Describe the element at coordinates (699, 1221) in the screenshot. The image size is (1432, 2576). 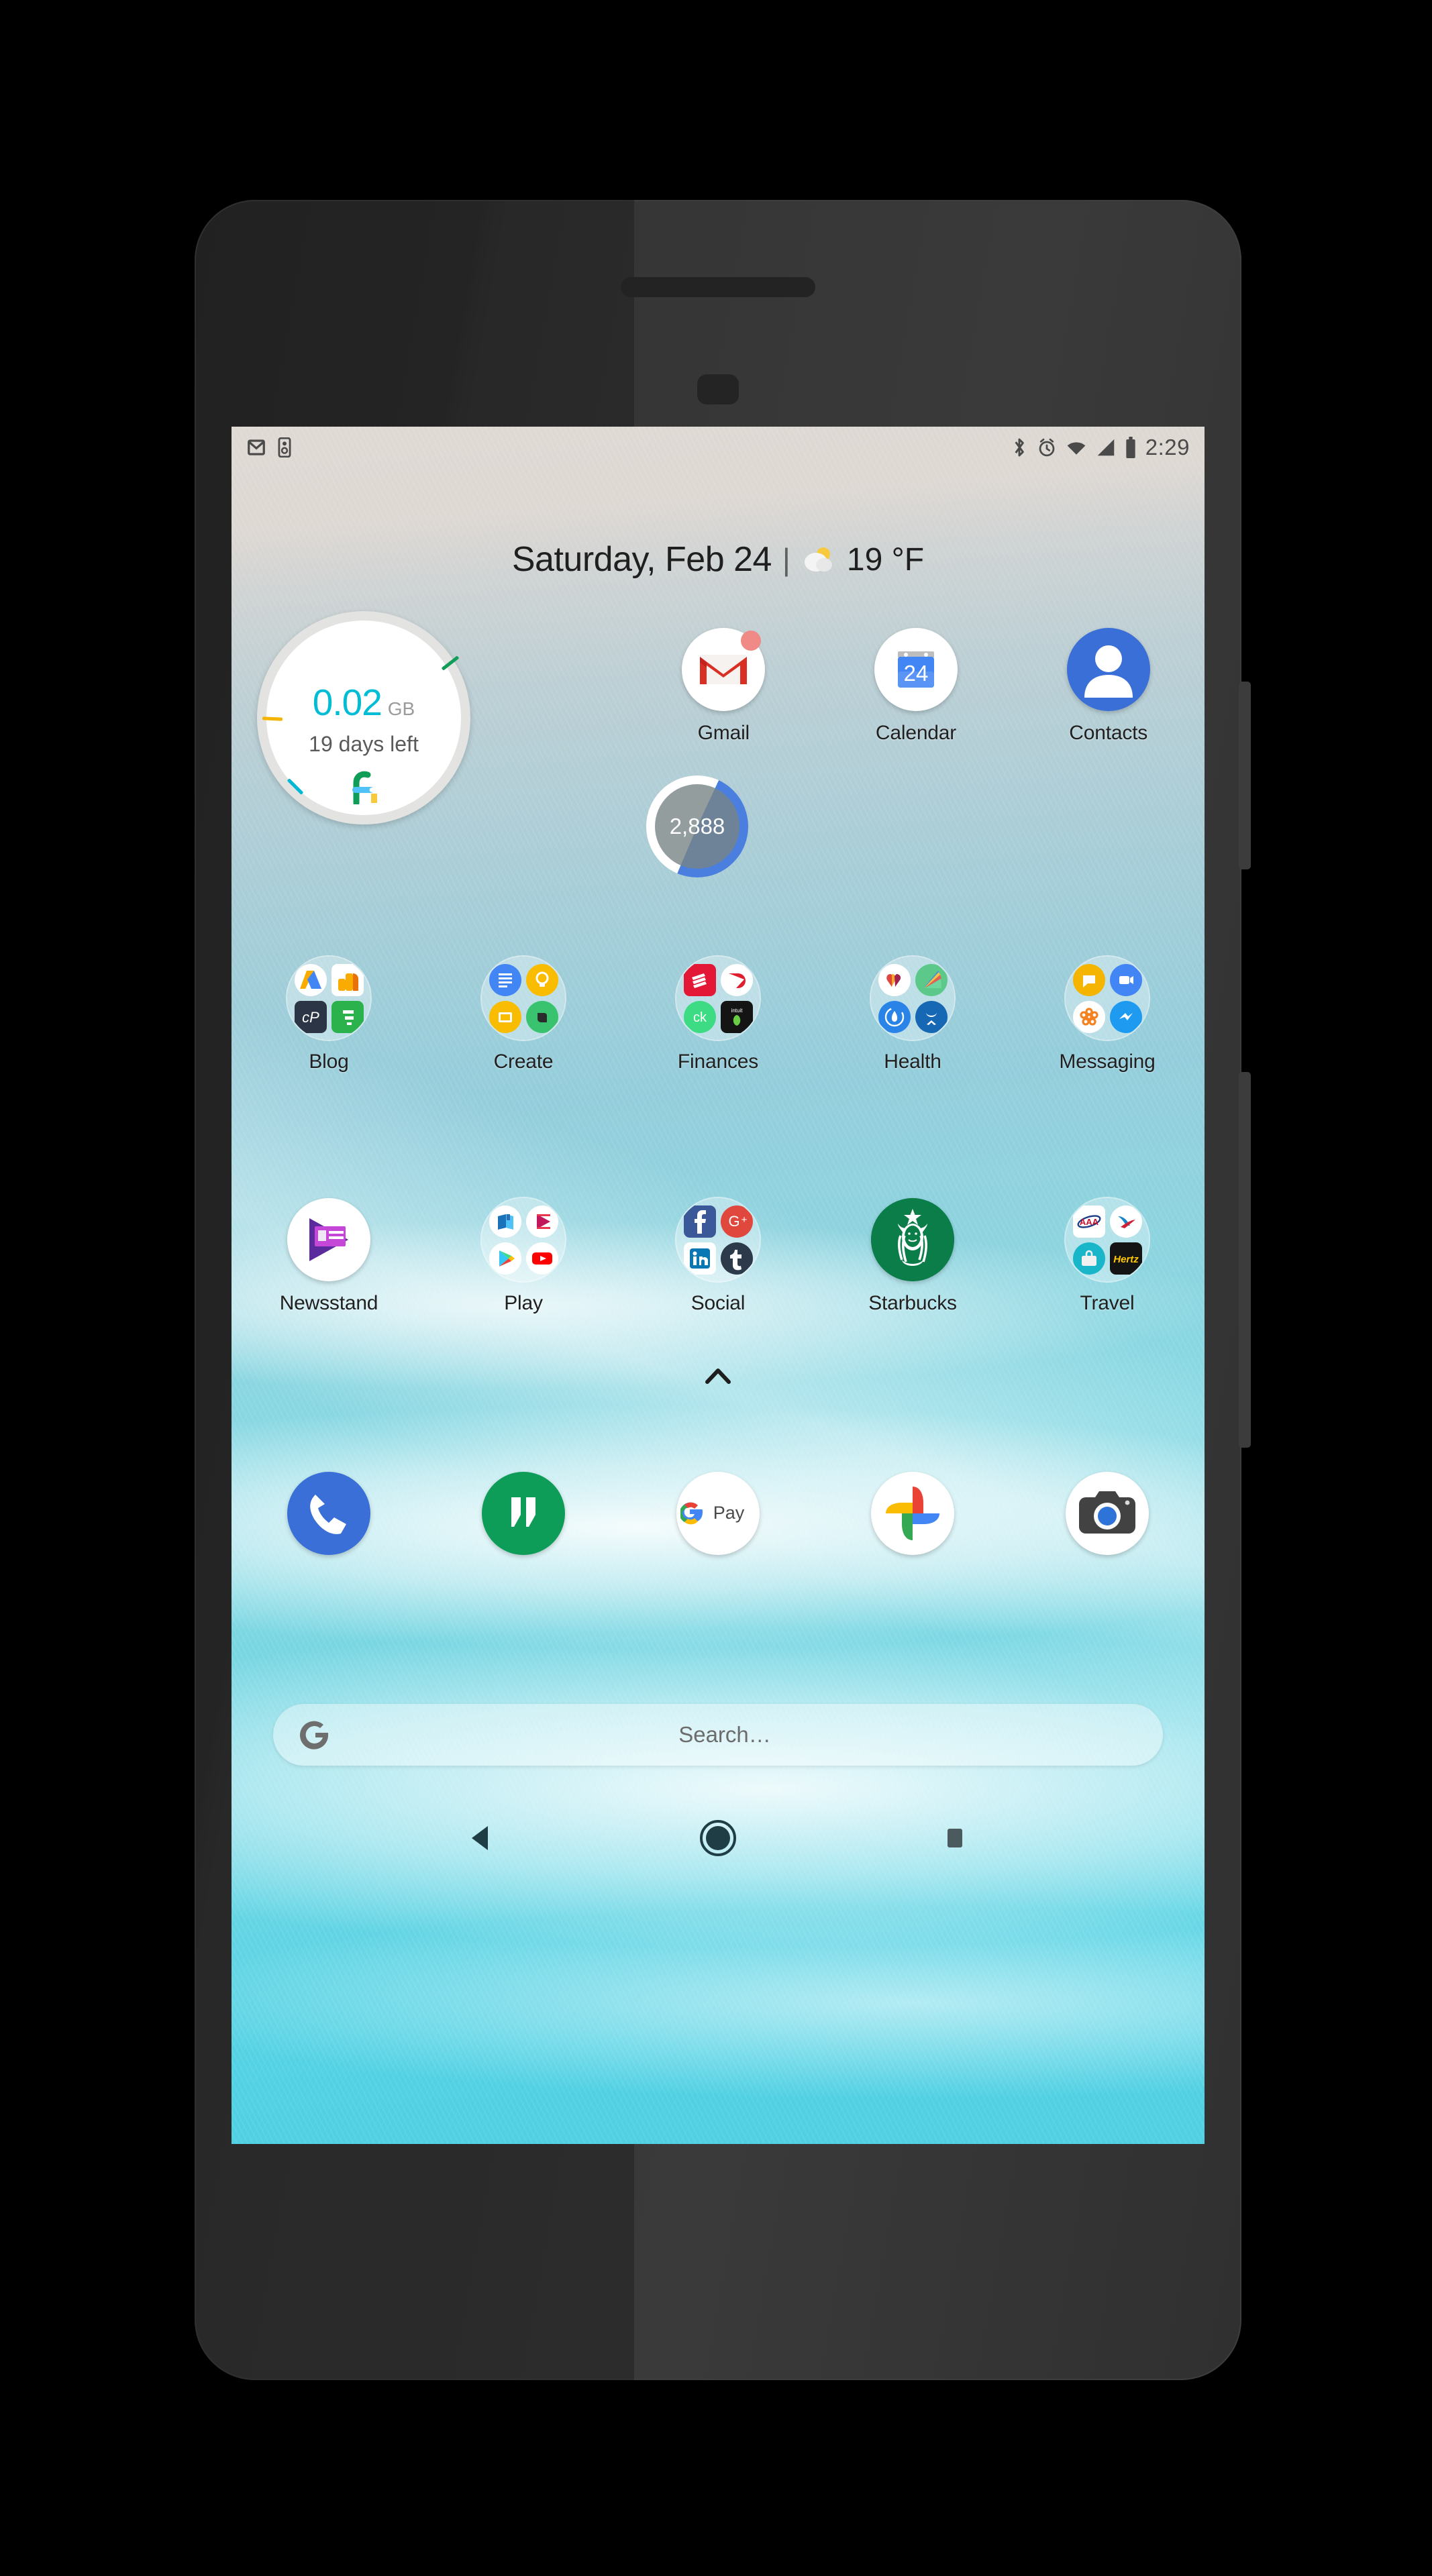
I see `facebook-icon` at that location.